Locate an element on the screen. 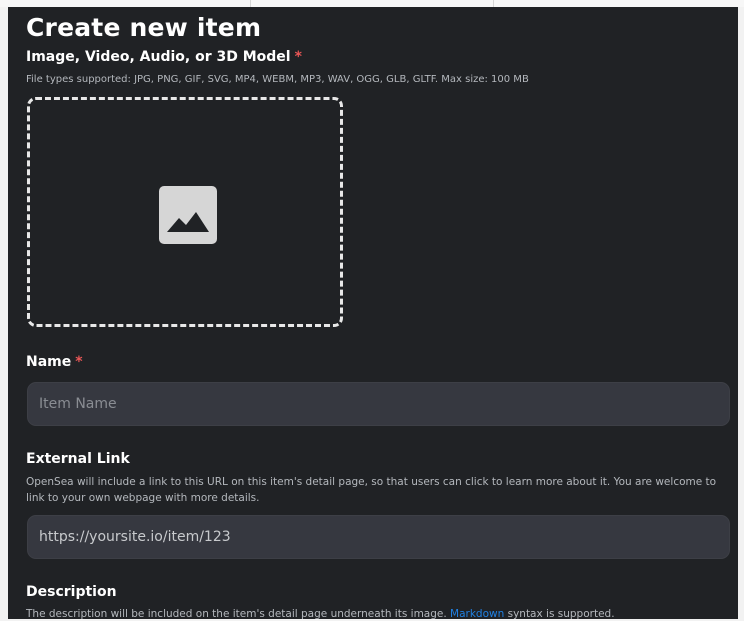  media-label-text: Image, Video, Audio, or 3D Model is located at coordinates (158, 57).